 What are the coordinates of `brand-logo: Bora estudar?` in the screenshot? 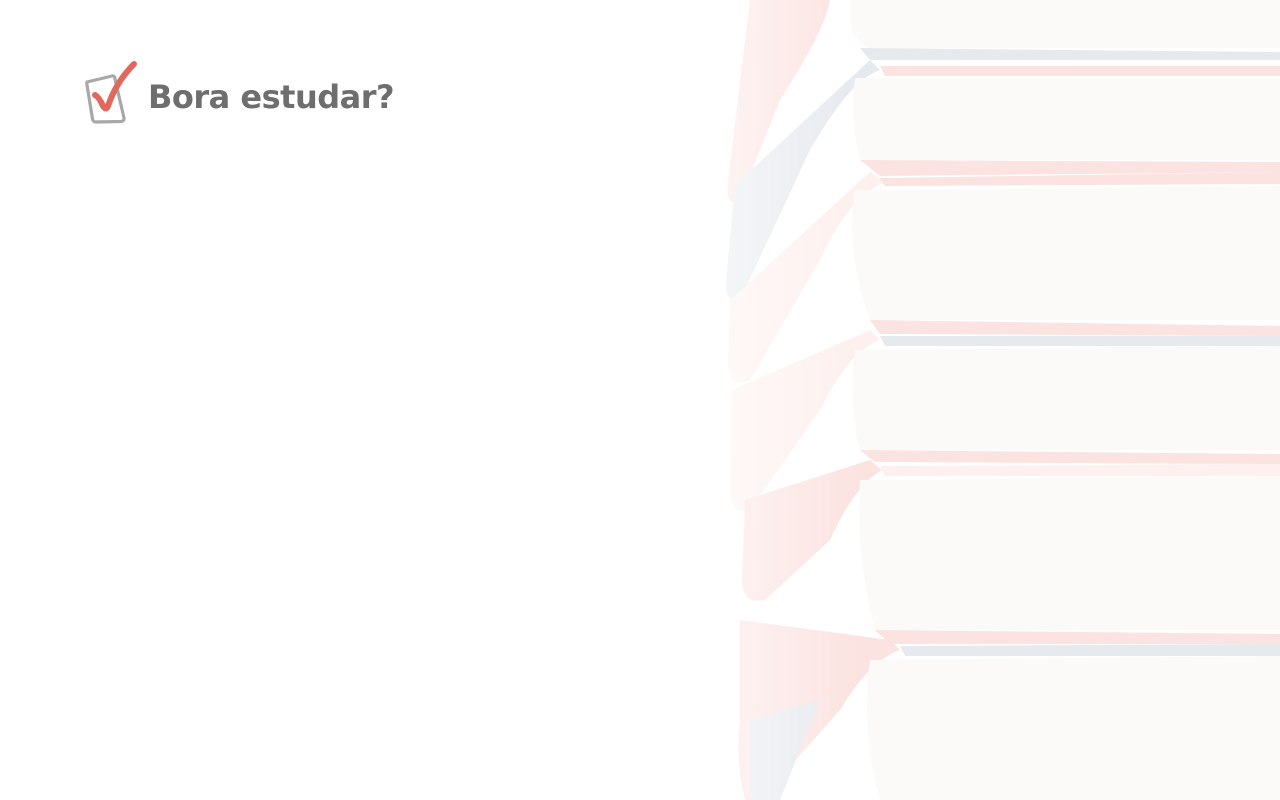 It's located at (239, 92).